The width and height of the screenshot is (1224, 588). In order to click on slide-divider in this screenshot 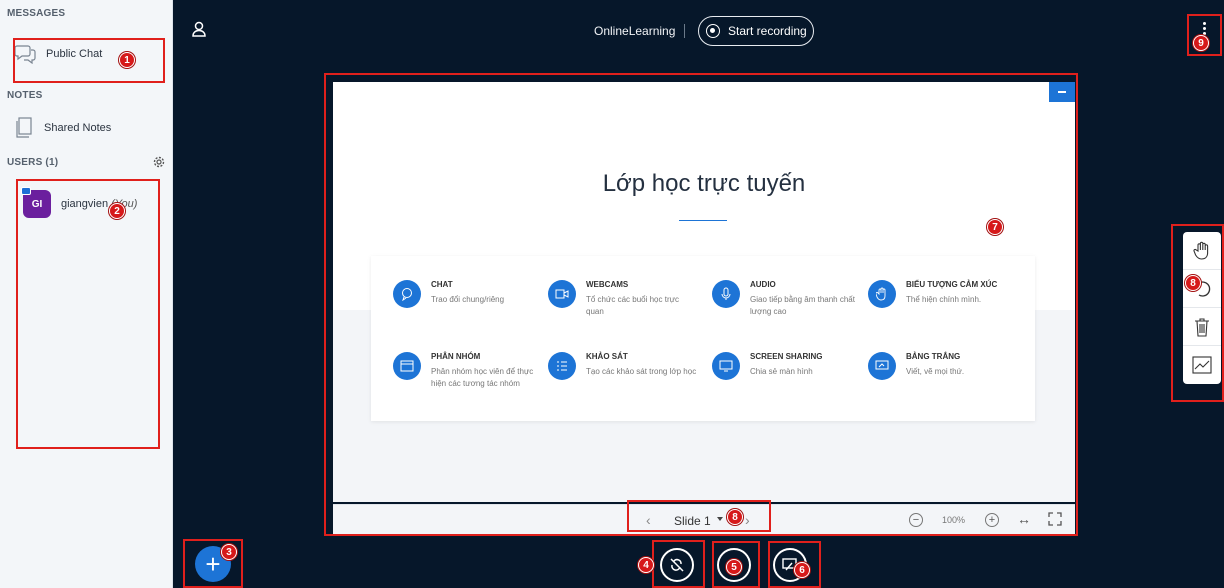, I will do `click(703, 220)`.